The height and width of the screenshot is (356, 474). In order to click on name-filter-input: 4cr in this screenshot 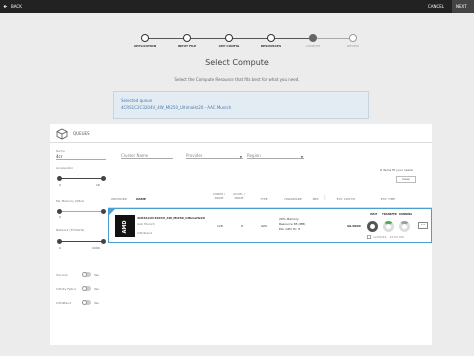, I will do `click(81, 157)`.